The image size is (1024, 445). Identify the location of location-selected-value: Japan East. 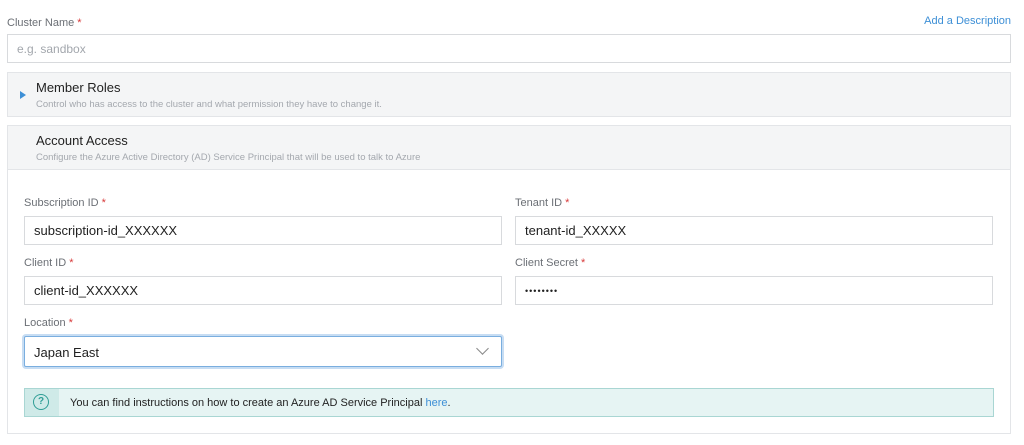
(67, 352).